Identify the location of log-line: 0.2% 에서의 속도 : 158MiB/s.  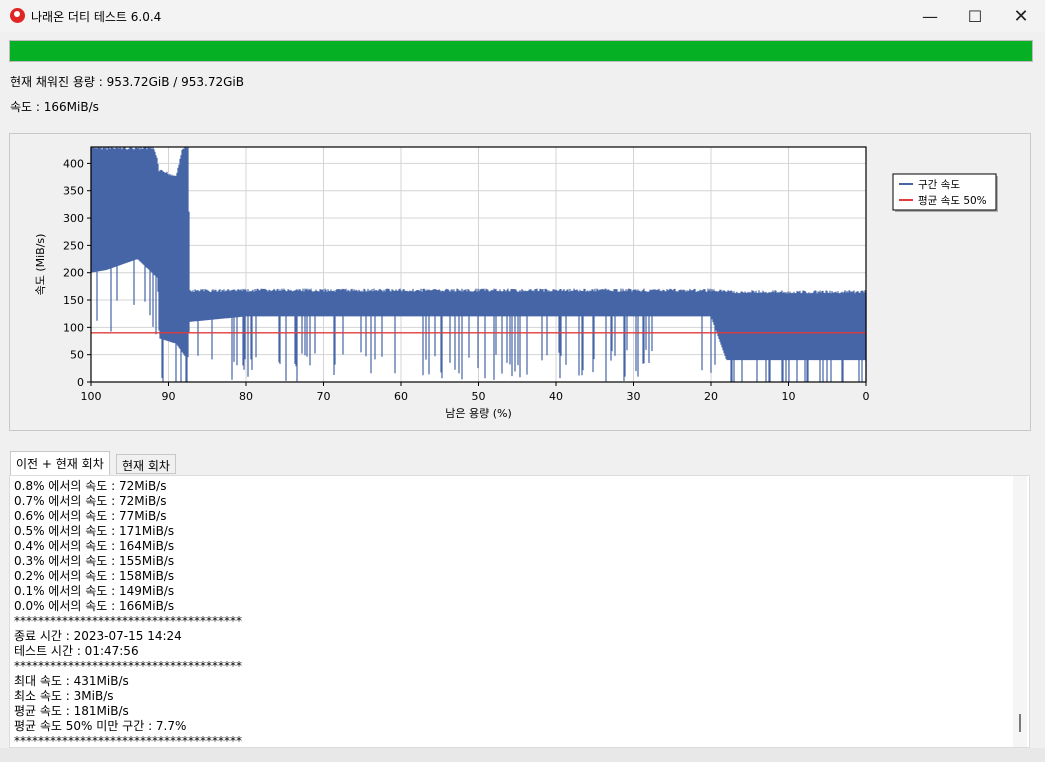
(94, 576).